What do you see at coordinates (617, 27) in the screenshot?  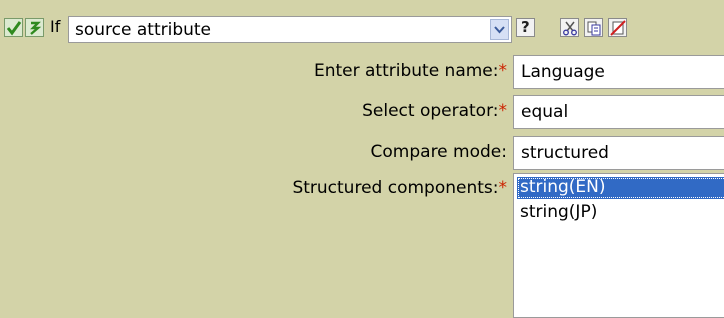 I see `delete-icon` at bounding box center [617, 27].